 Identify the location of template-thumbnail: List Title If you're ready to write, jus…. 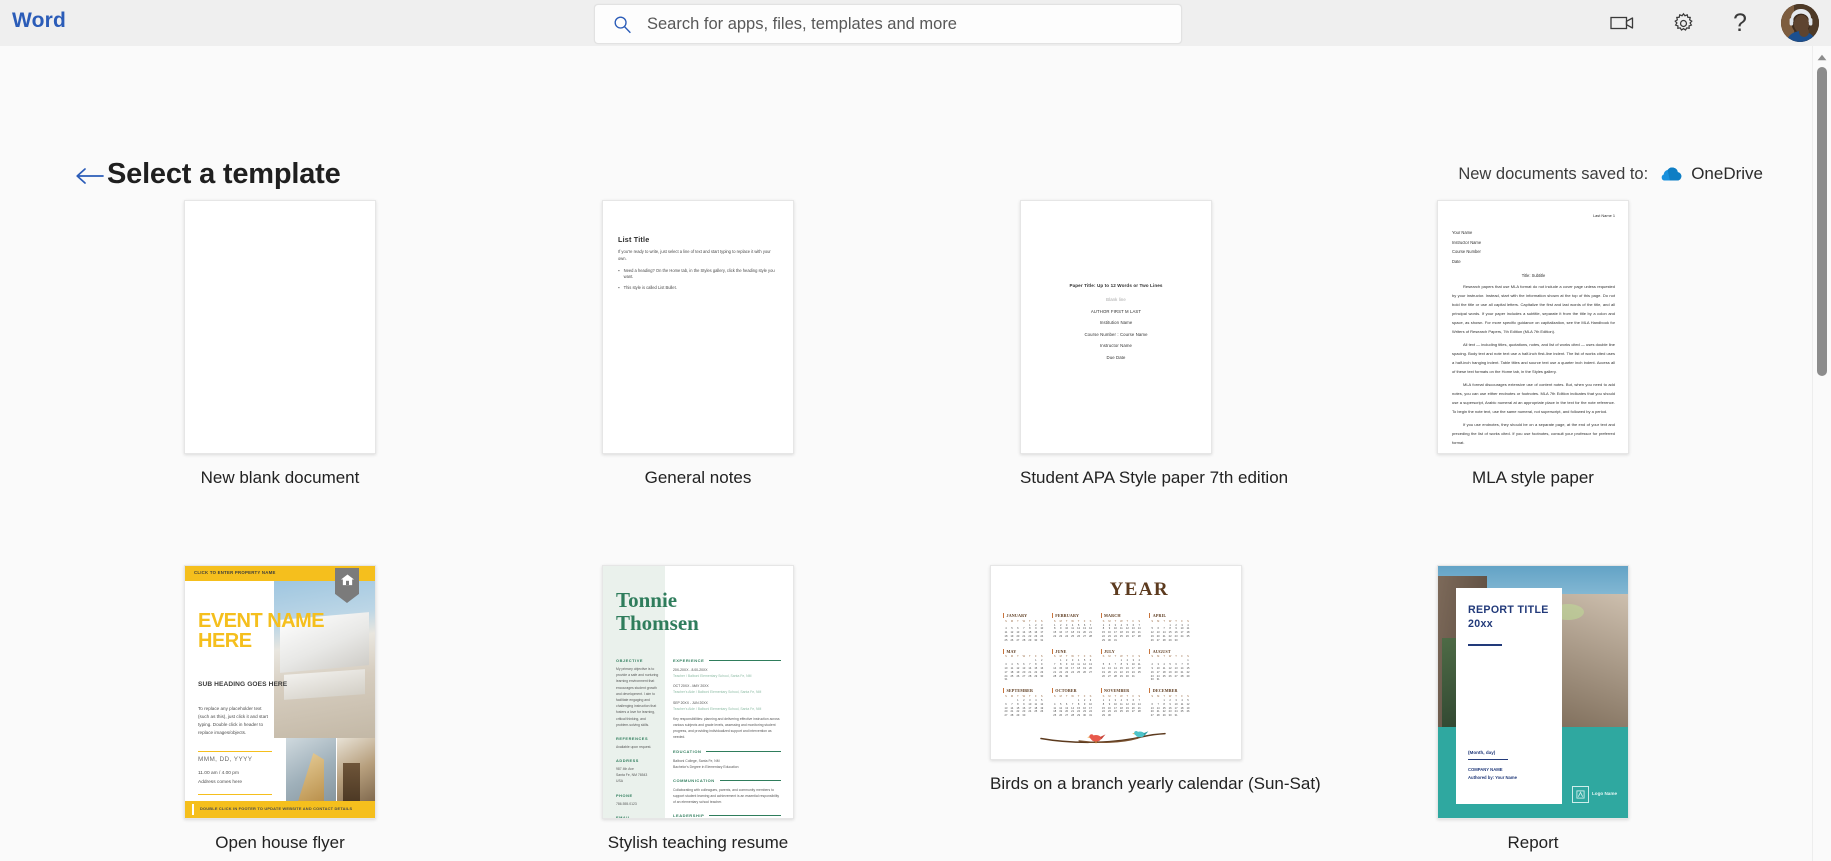
(698, 327).